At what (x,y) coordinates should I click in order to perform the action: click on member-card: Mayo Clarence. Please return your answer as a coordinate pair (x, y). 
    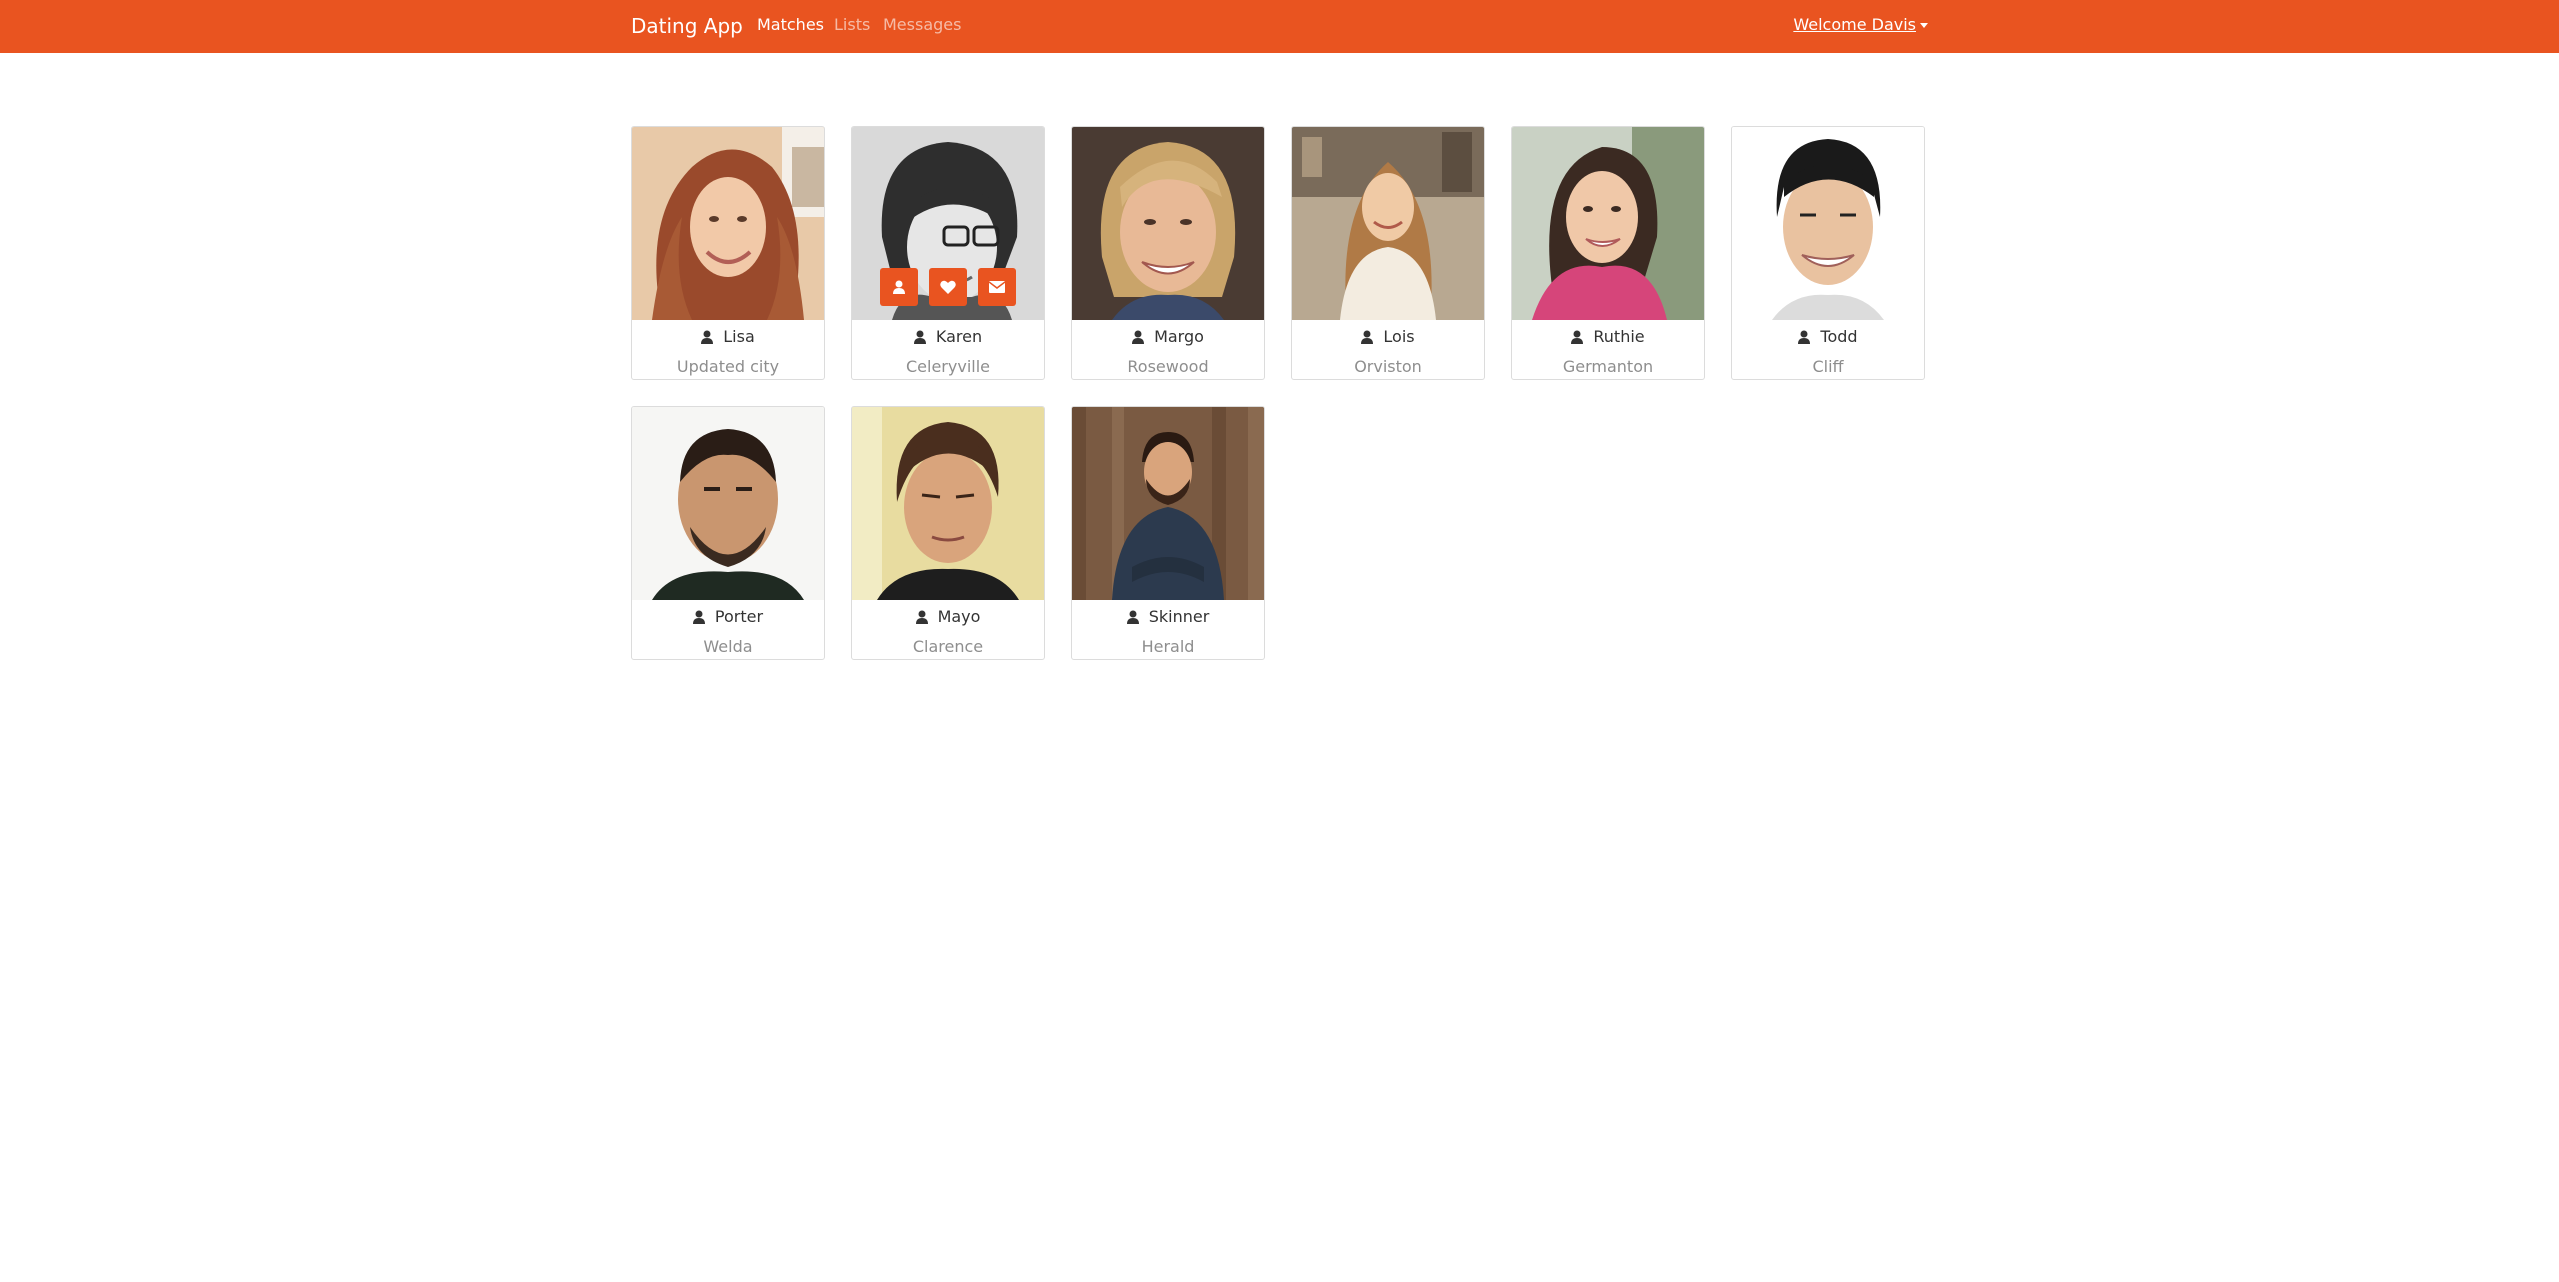
    Looking at the image, I should click on (948, 533).